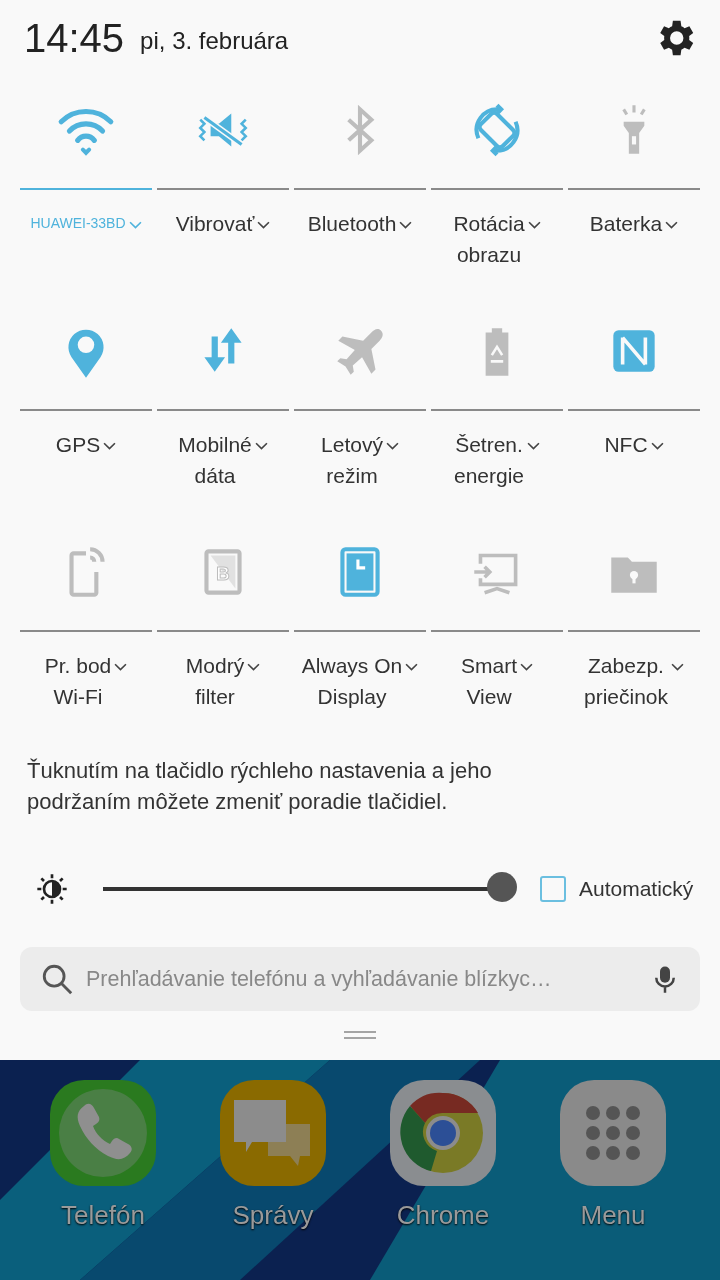  Describe the element at coordinates (214, 41) in the screenshot. I see `date-text: pi, 3. februára` at that location.